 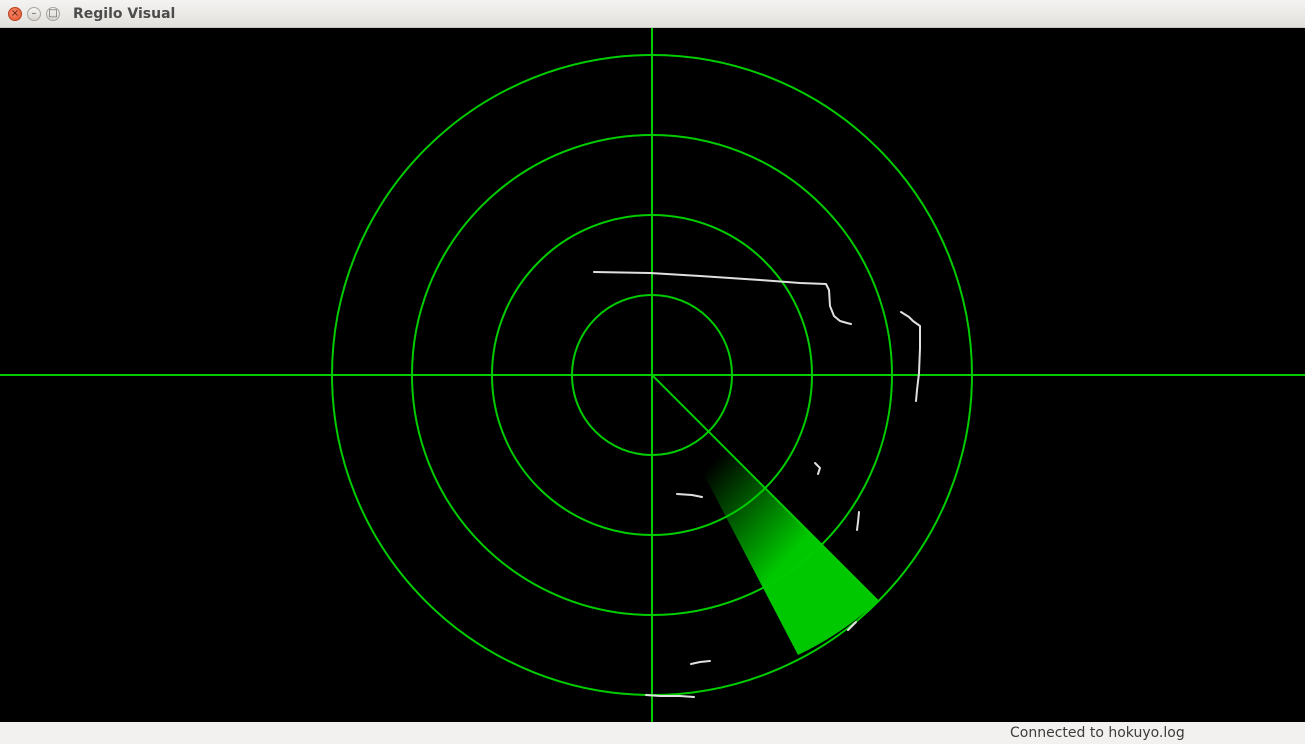 I want to click on title-bar: × – □ Regilo Visual, so click(x=652, y=14).